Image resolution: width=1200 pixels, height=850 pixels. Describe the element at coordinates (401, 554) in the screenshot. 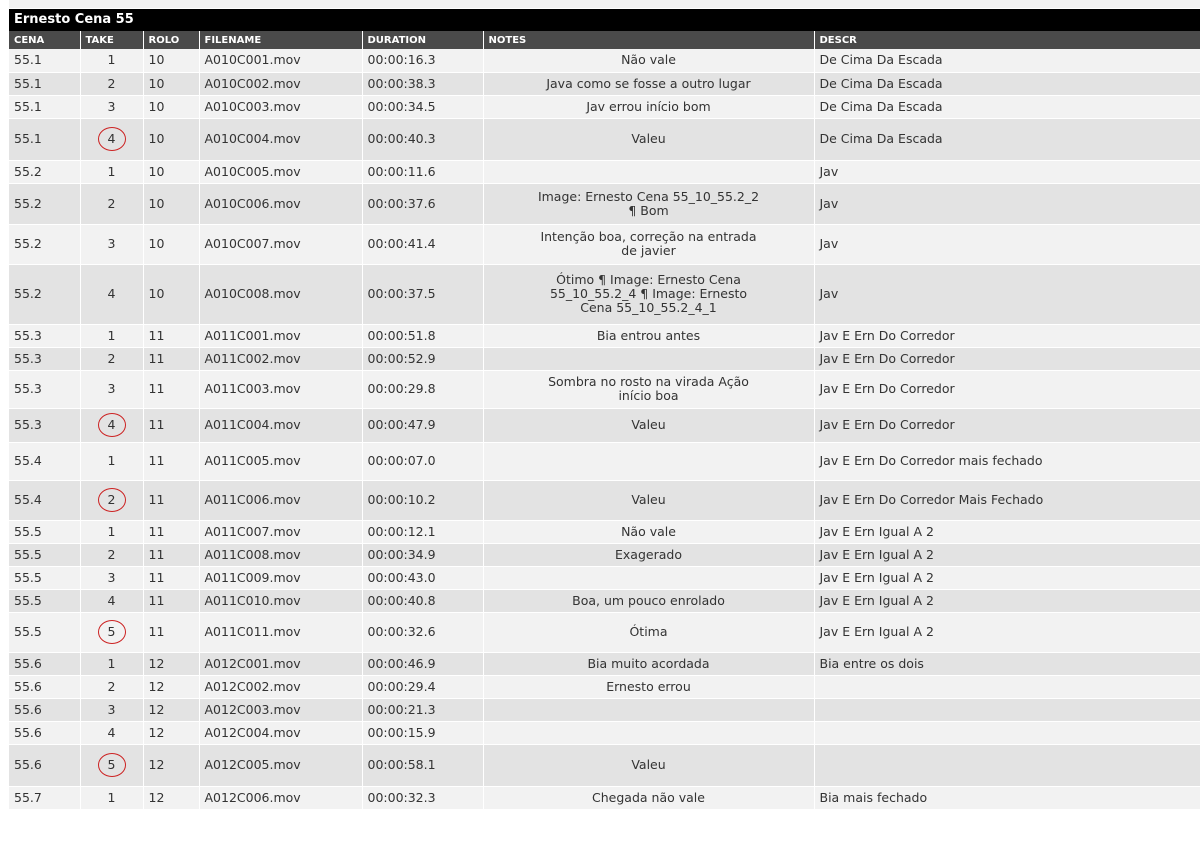

I see `cell-duration-text: 00:00:34.9` at that location.